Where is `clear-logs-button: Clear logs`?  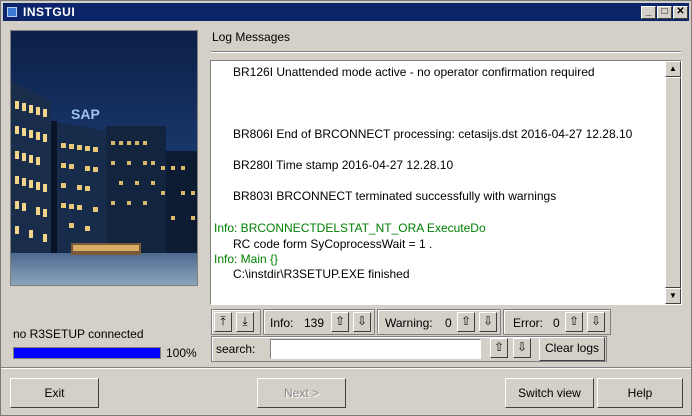 clear-logs-button: Clear logs is located at coordinates (572, 349).